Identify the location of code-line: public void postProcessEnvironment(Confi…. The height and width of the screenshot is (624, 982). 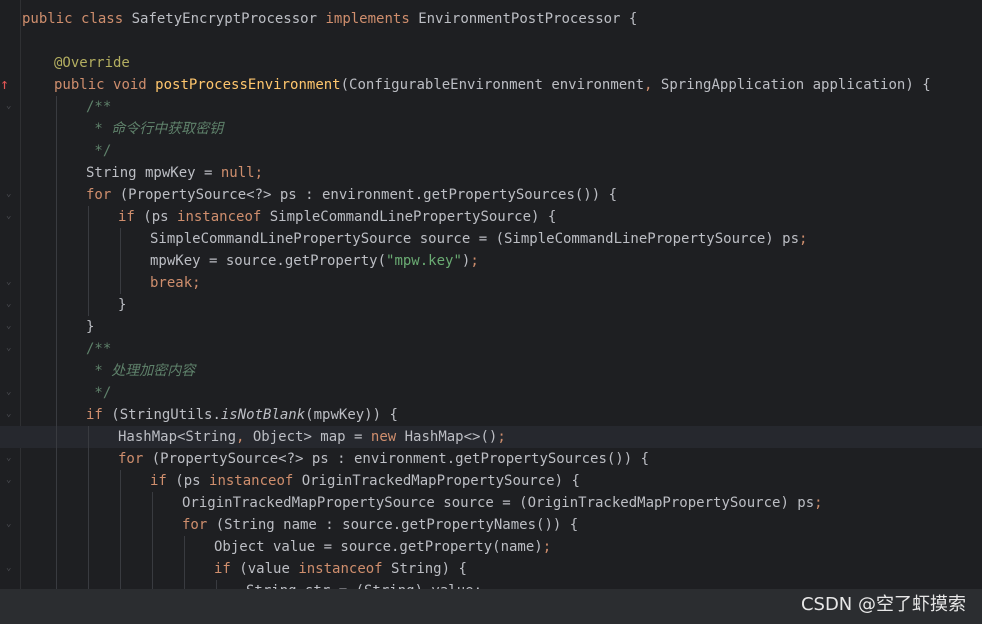
(502, 85).